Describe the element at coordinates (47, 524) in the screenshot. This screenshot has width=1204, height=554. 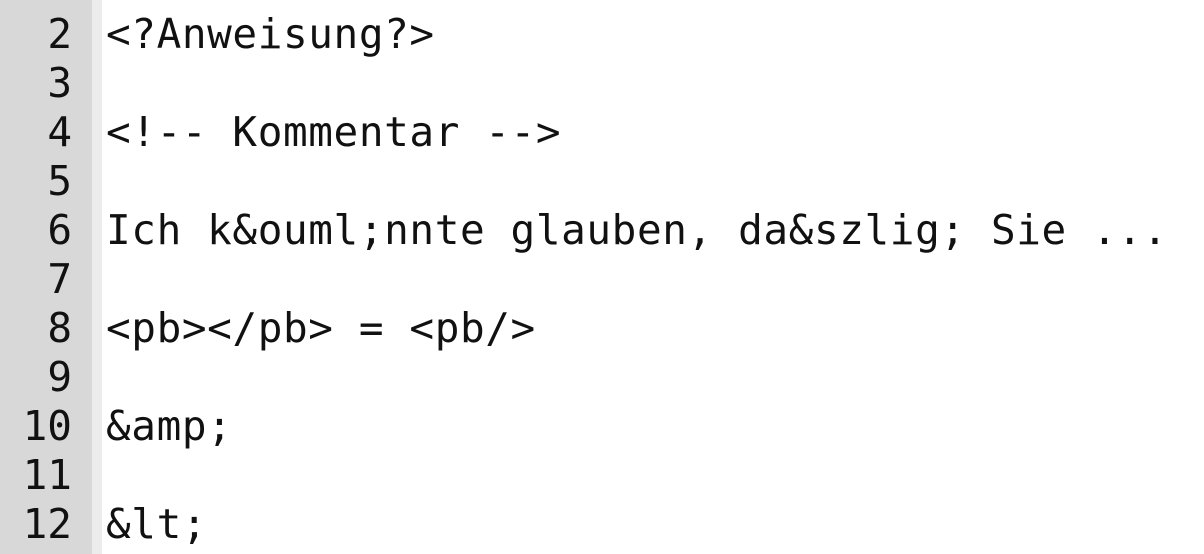
I see `line-number: 12` at that location.